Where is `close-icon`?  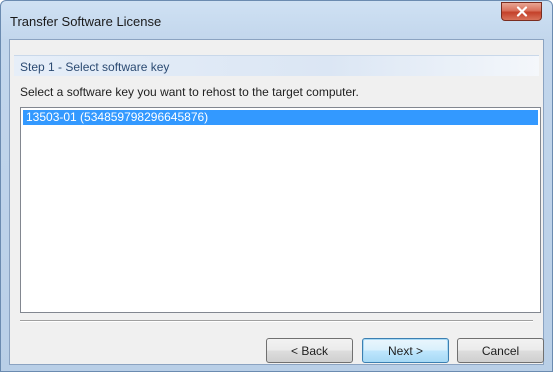 close-icon is located at coordinates (522, 11).